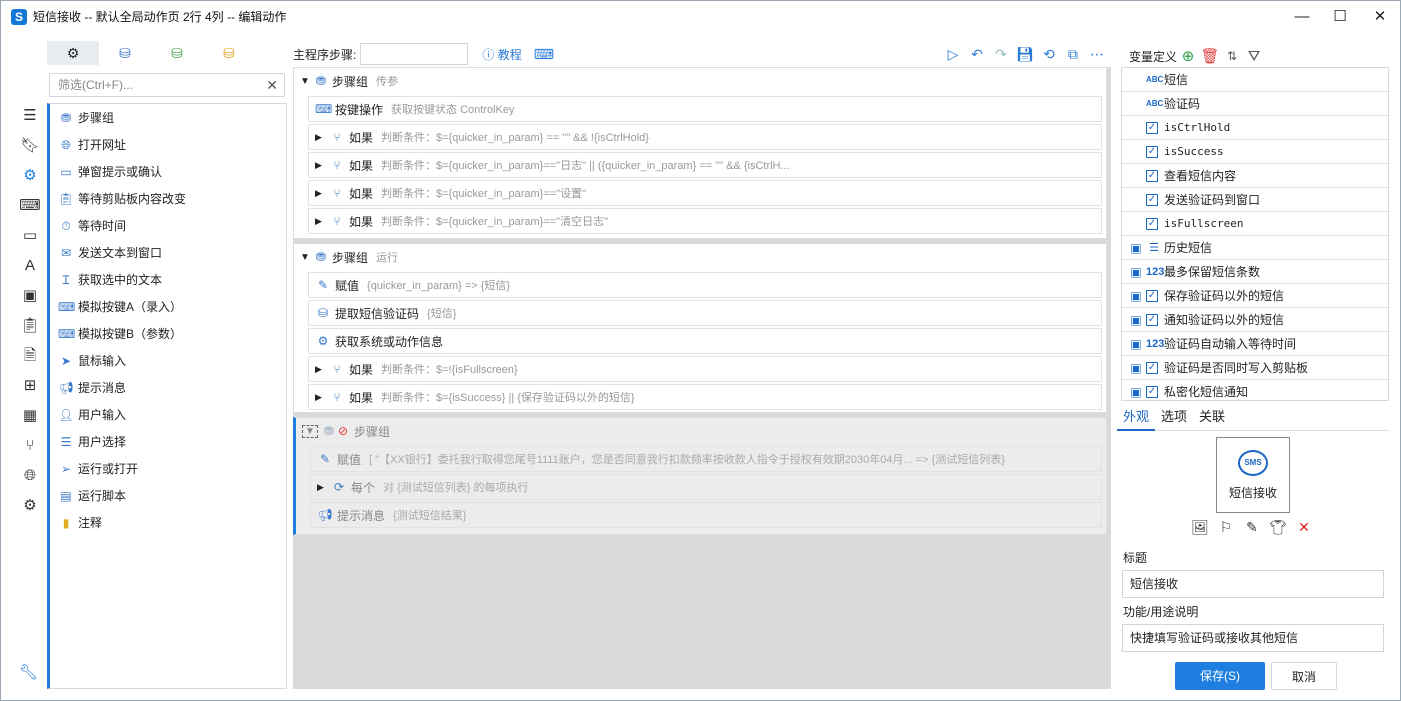  What do you see at coordinates (953, 54) in the screenshot?
I see `run-icon: ▷` at bounding box center [953, 54].